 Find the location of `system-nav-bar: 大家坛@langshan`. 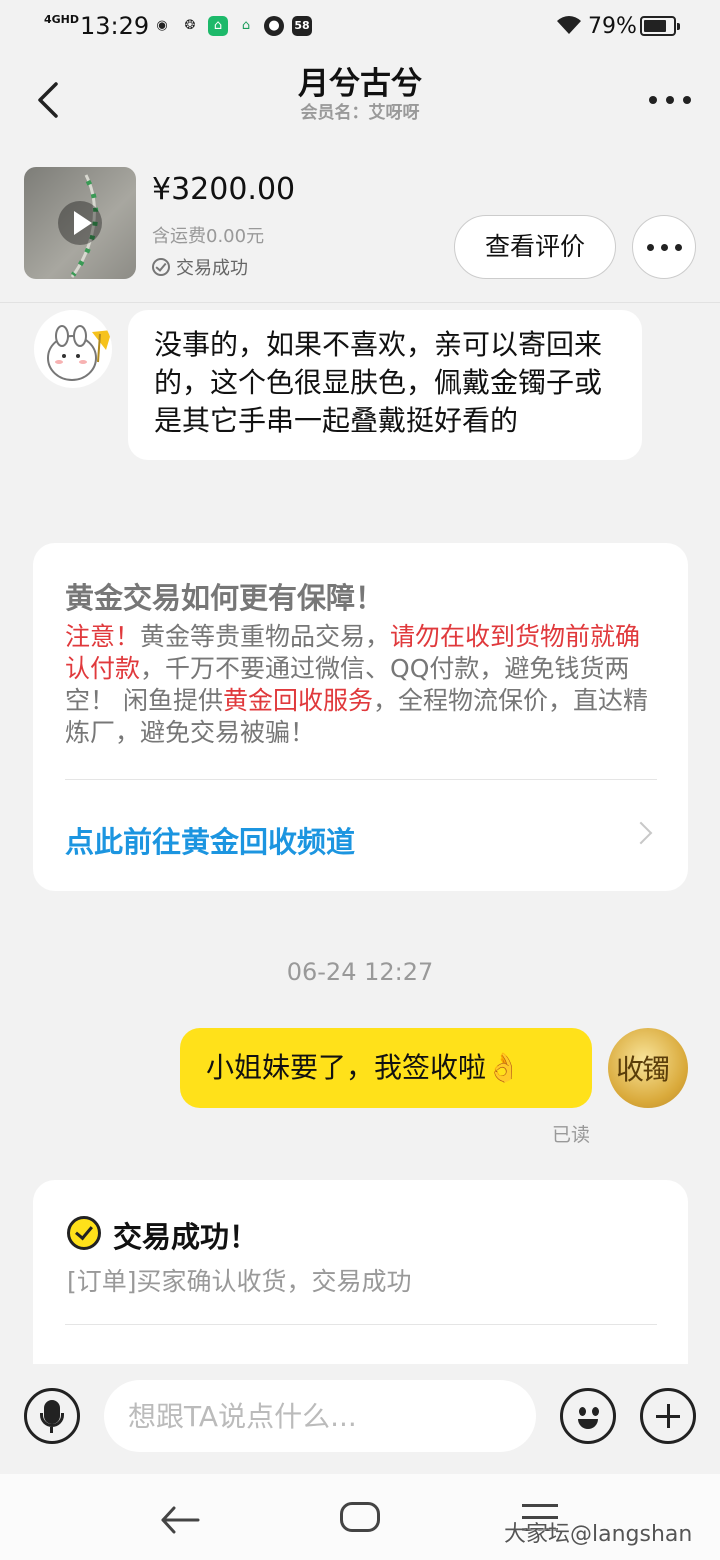

system-nav-bar: 大家坛@langshan is located at coordinates (360, 1517).